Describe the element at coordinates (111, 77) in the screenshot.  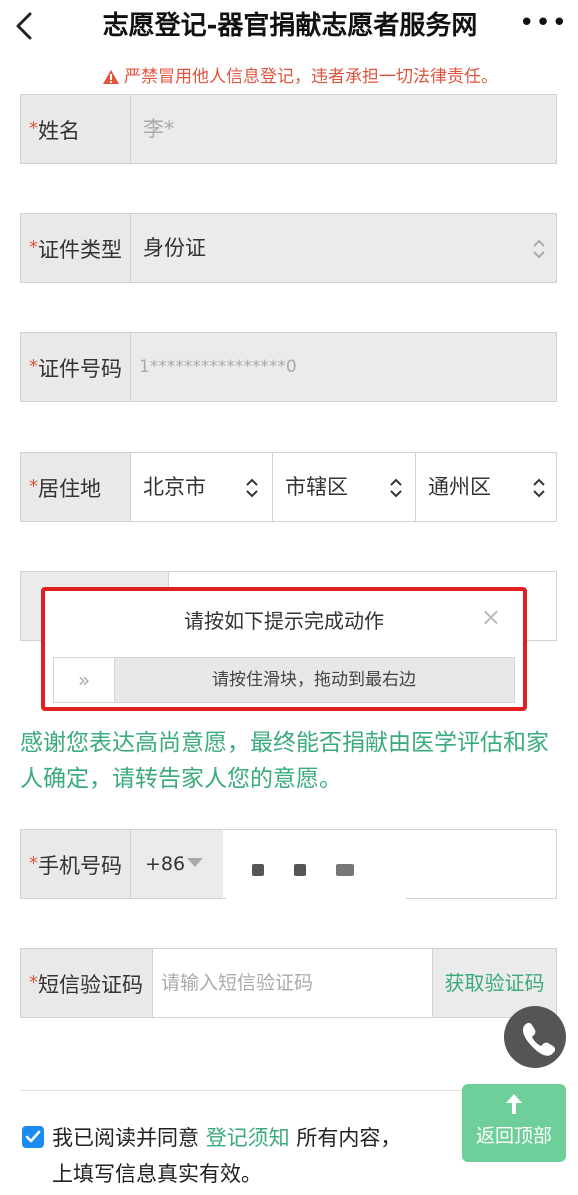
I see `warning-icon` at that location.